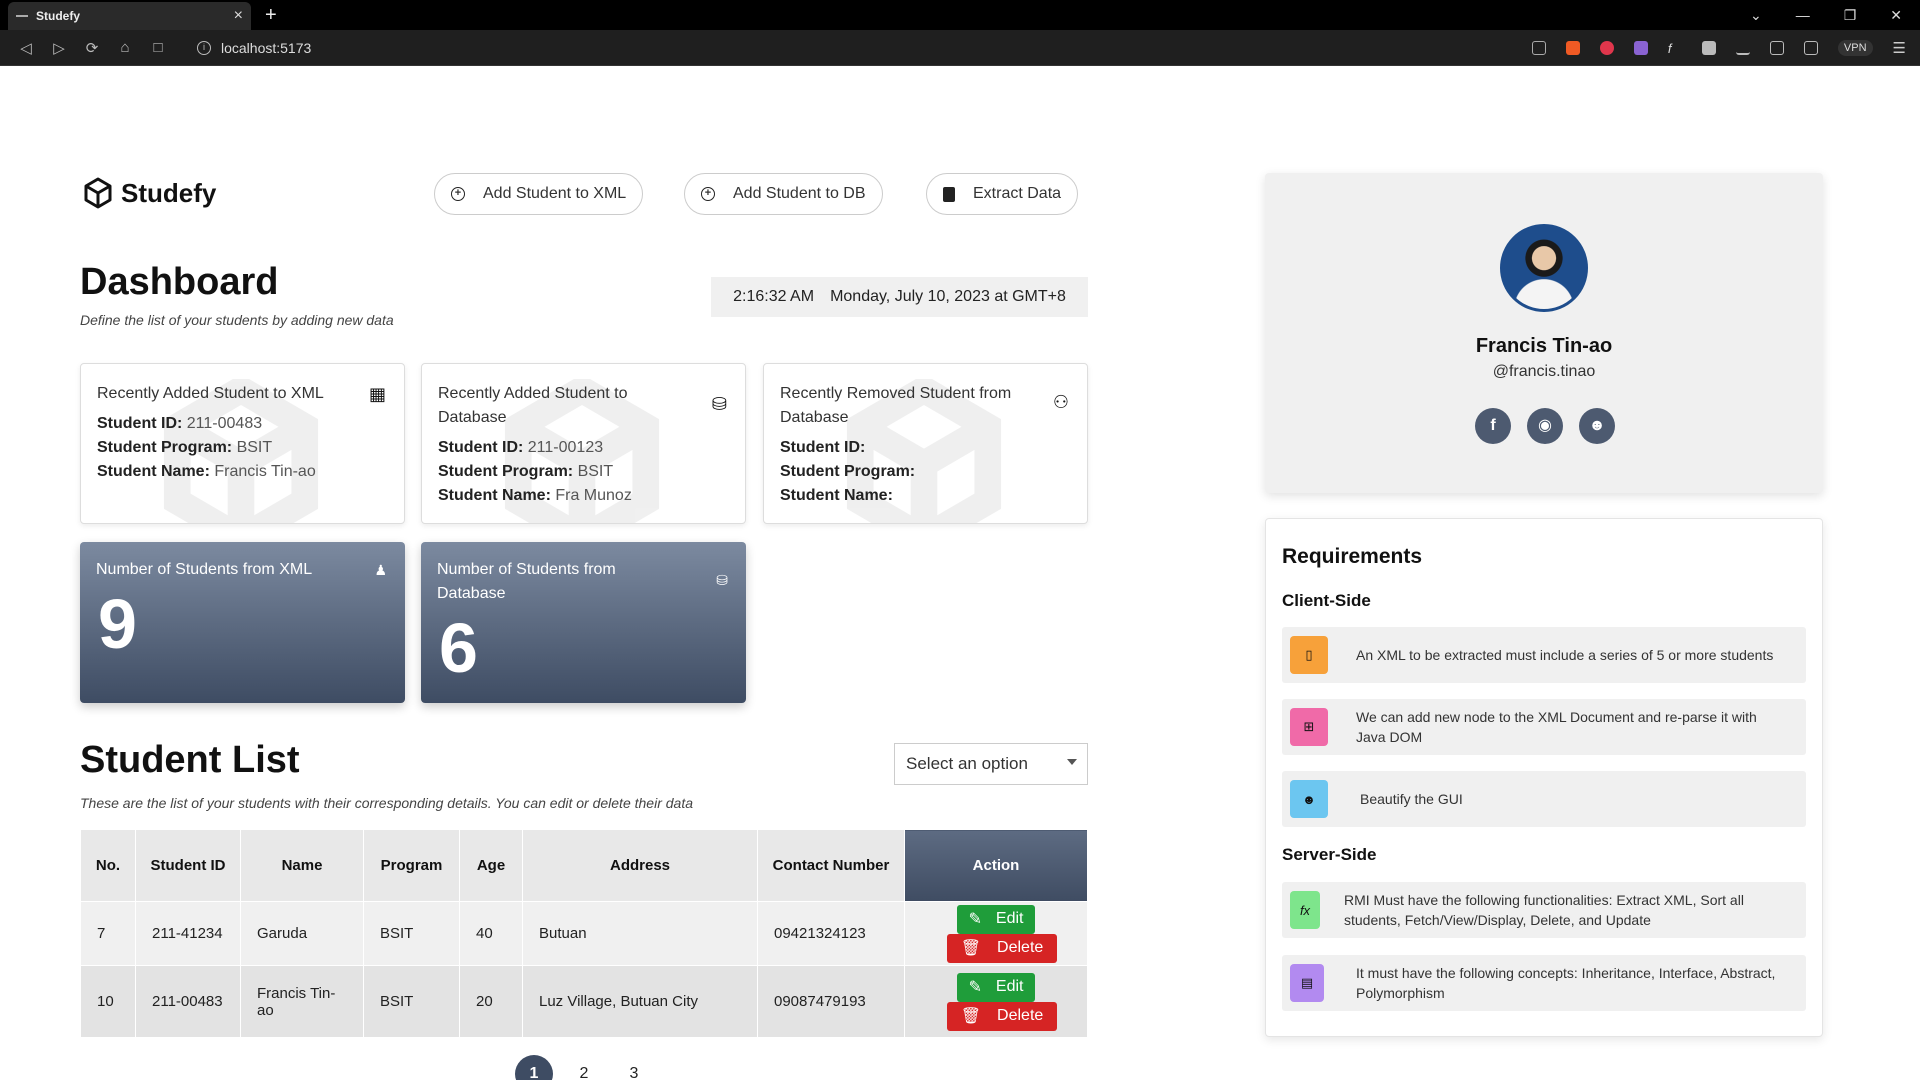 Image resolution: width=1920 pixels, height=1080 pixels. What do you see at coordinates (92, 48) in the screenshot?
I see `reload-icon: ⟳` at bounding box center [92, 48].